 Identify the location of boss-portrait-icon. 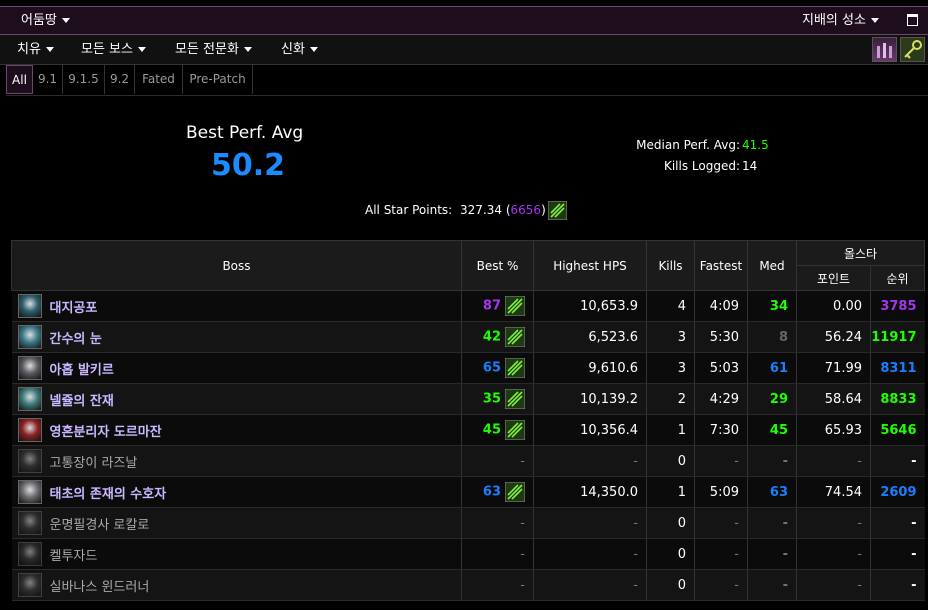
(29, 492).